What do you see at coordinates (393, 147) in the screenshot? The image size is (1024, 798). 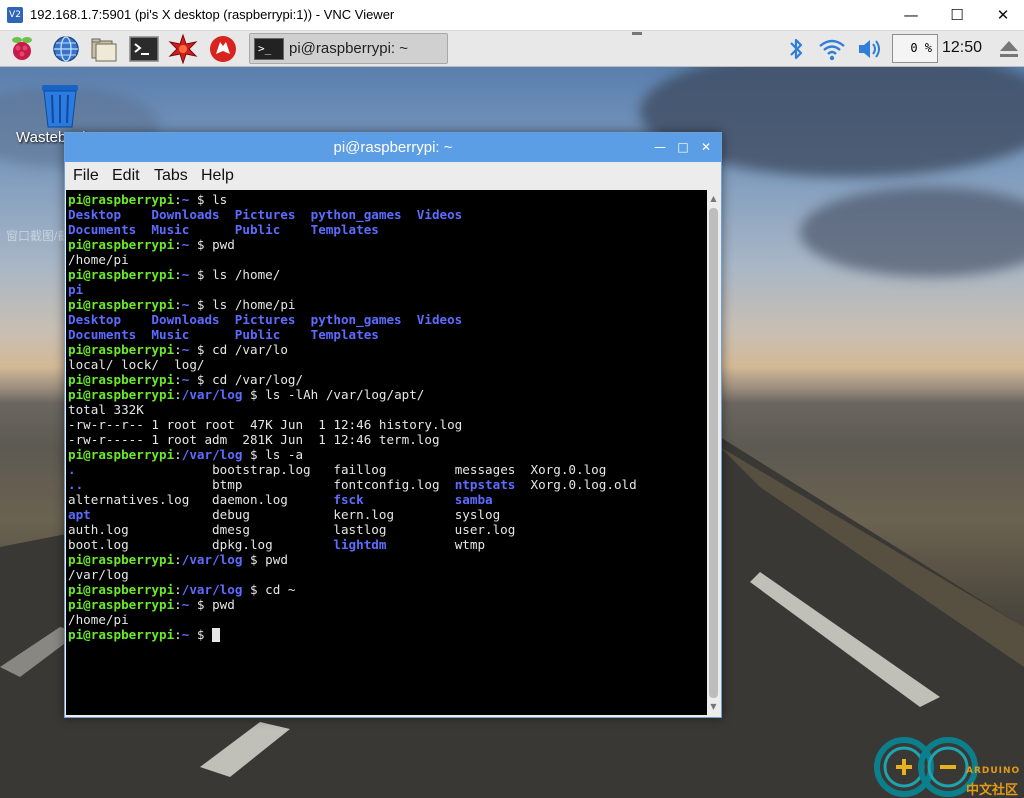 I see `terminal-title-bar: pi@raspberrypi: ~ — □ ✕` at bounding box center [393, 147].